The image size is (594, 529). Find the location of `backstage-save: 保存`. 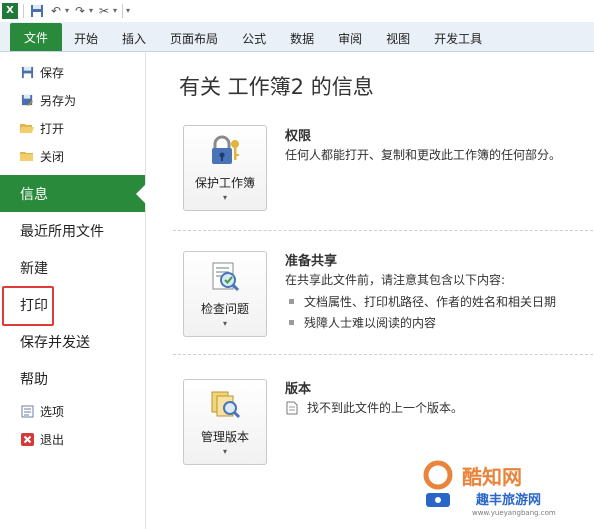

backstage-save: 保存 is located at coordinates (72, 72).